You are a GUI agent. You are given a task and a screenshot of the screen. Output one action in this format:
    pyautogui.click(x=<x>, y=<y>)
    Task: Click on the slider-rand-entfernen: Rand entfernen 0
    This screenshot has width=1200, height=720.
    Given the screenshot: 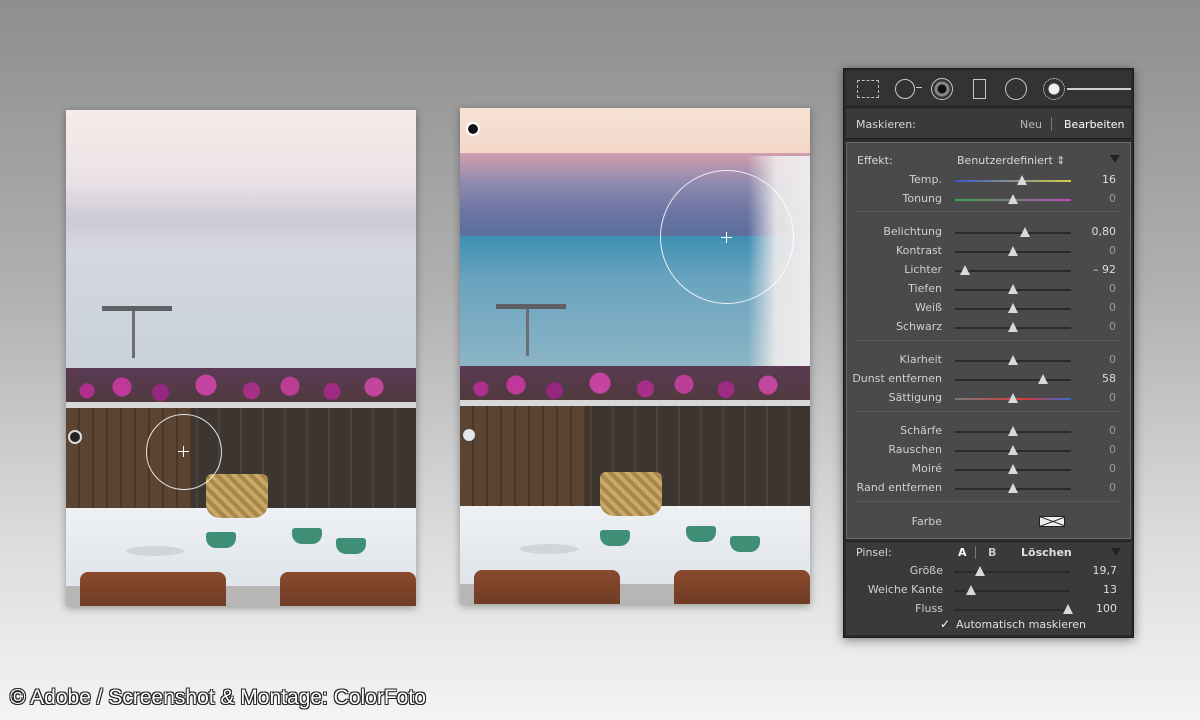 What is the action you would take?
    pyautogui.click(x=988, y=488)
    